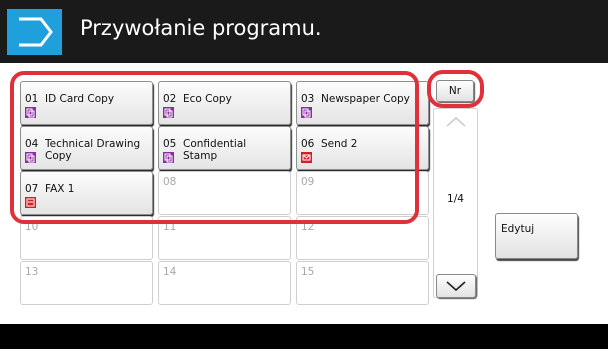 Image resolution: width=608 pixels, height=349 pixels. What do you see at coordinates (170, 227) in the screenshot?
I see `program-number: 11` at bounding box center [170, 227].